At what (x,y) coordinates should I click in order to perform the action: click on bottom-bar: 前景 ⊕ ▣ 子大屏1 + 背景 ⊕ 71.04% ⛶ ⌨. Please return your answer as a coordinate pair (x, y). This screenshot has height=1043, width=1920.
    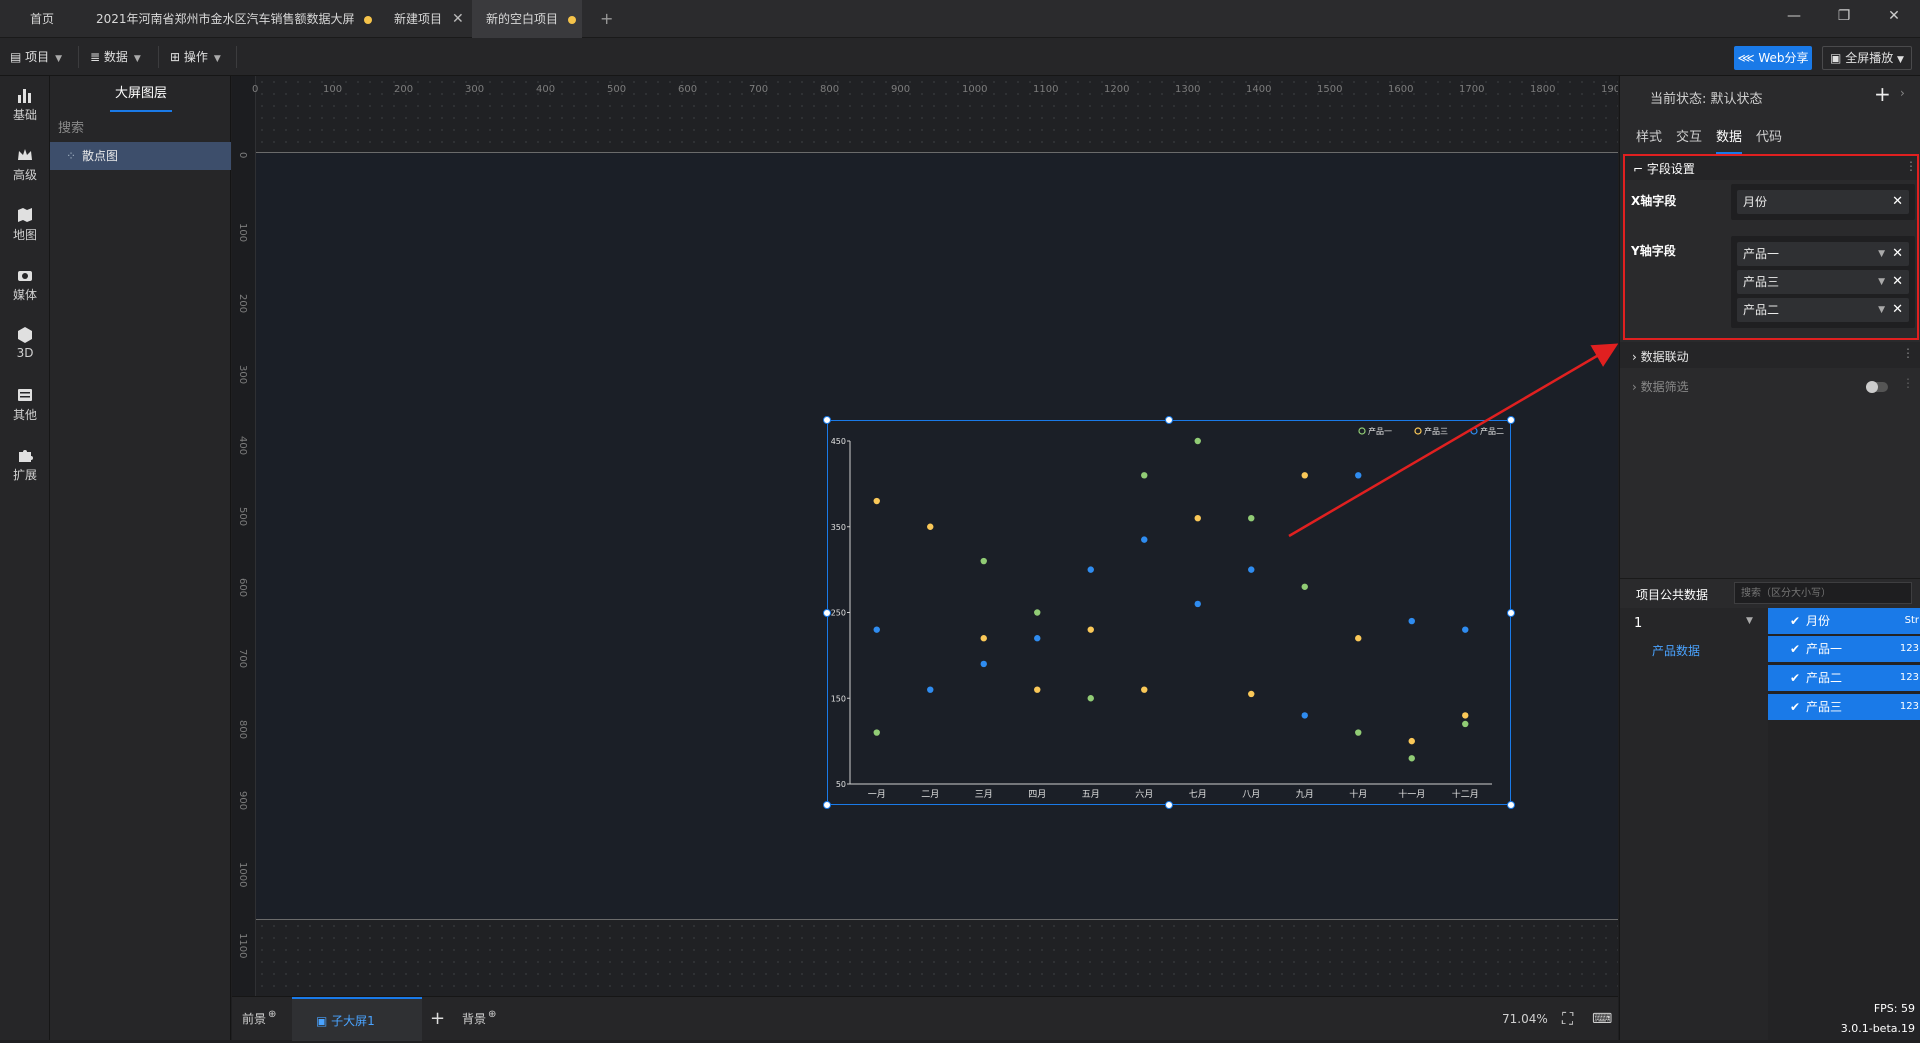
    Looking at the image, I should click on (925, 1018).